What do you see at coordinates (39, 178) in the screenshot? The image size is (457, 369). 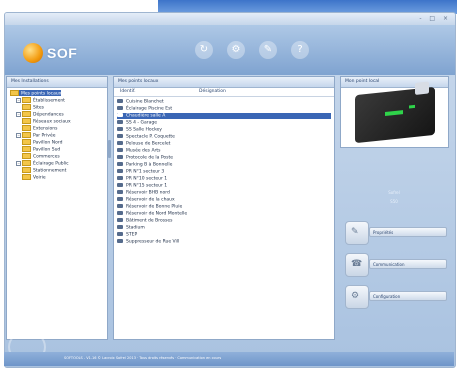 I see `tree-item-label: Voirie` at bounding box center [39, 178].